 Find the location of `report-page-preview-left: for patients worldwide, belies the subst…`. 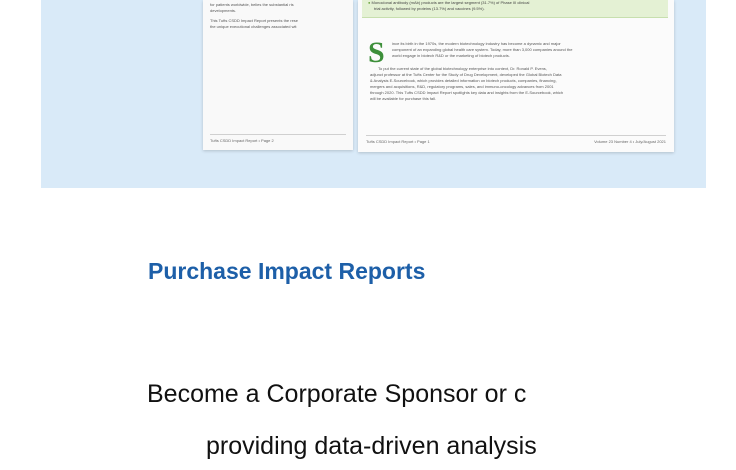

report-page-preview-left: for patients worldwide, belies the subst… is located at coordinates (278, 75).